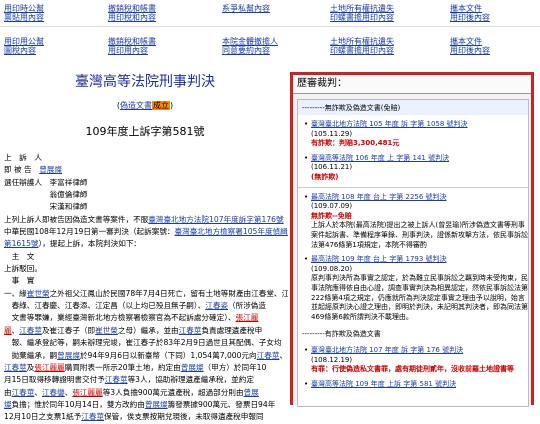  What do you see at coordinates (136, 105) in the screenshot?
I see `status-query-link: 偽造文書` at bounding box center [136, 105].